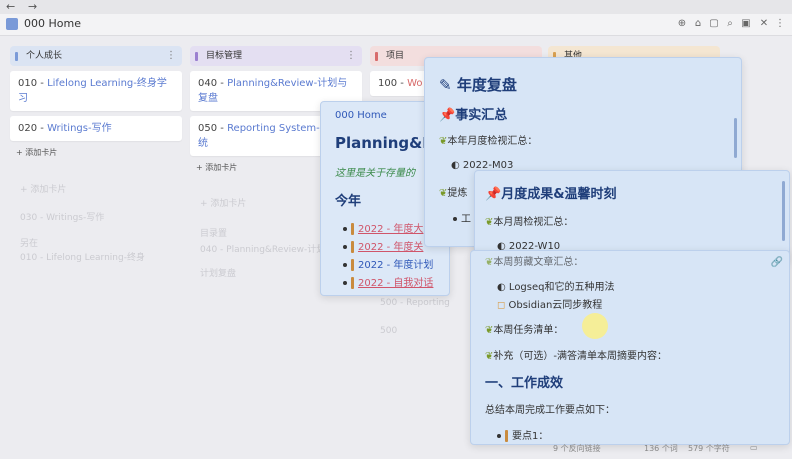 Image resolution: width=792 pixels, height=459 pixels. What do you see at coordinates (388, 281) in the screenshot?
I see `list-item: 2022 - 自我对话` at bounding box center [388, 281].